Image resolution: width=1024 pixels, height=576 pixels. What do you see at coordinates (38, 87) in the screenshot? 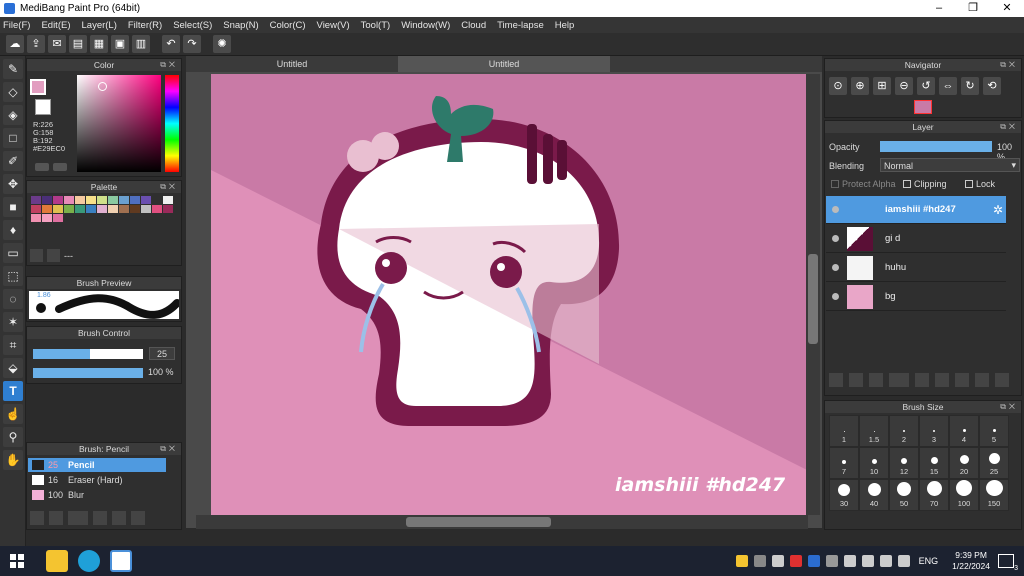
I see `primary-color-swatch` at bounding box center [38, 87].